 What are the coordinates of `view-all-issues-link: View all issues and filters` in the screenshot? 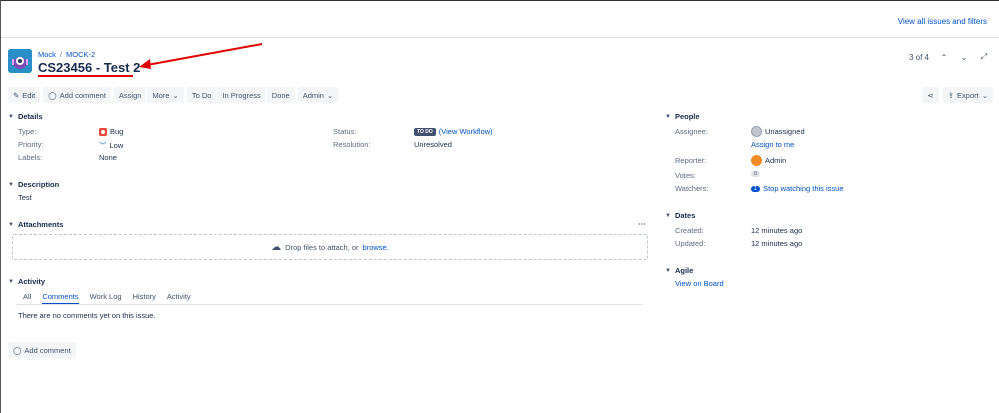 It's located at (942, 21).